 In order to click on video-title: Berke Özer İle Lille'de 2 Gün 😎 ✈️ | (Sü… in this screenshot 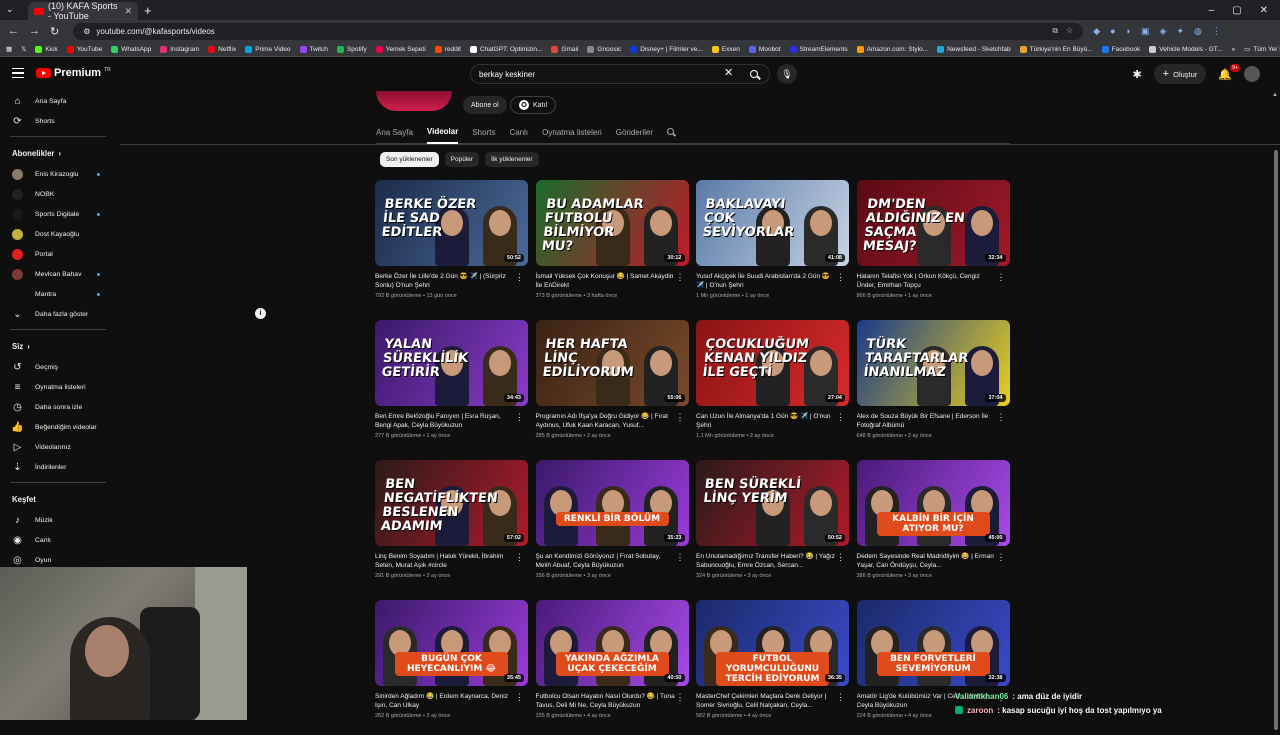, I will do `click(445, 281)`.